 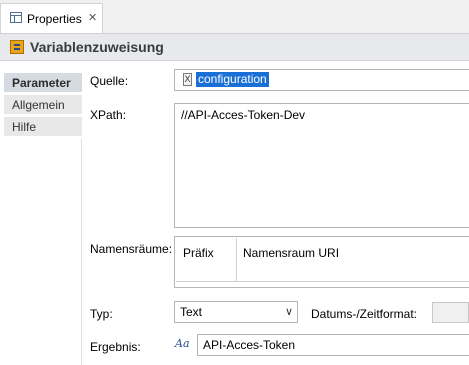 What do you see at coordinates (101, 314) in the screenshot?
I see `type-label: Typ:` at bounding box center [101, 314].